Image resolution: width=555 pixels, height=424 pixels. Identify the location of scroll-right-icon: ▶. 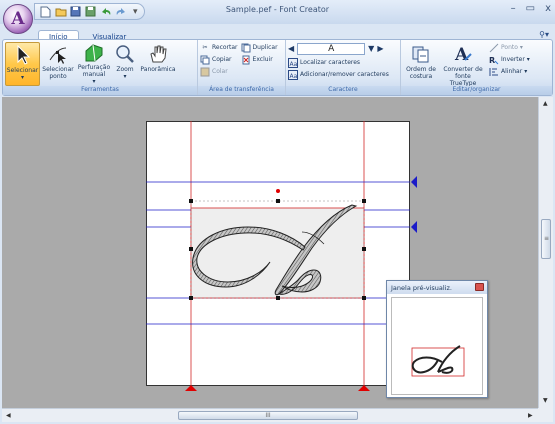
(530, 415).